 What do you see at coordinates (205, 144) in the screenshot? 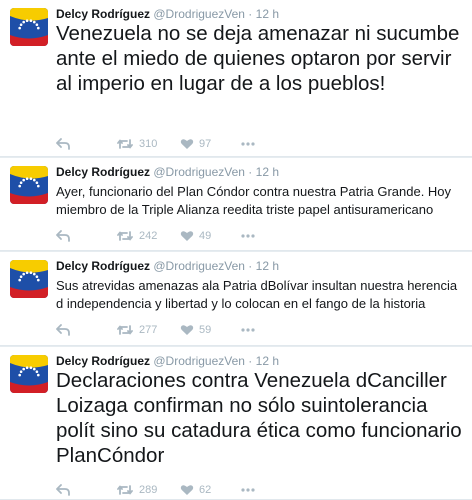
I see `like-count: 97` at bounding box center [205, 144].